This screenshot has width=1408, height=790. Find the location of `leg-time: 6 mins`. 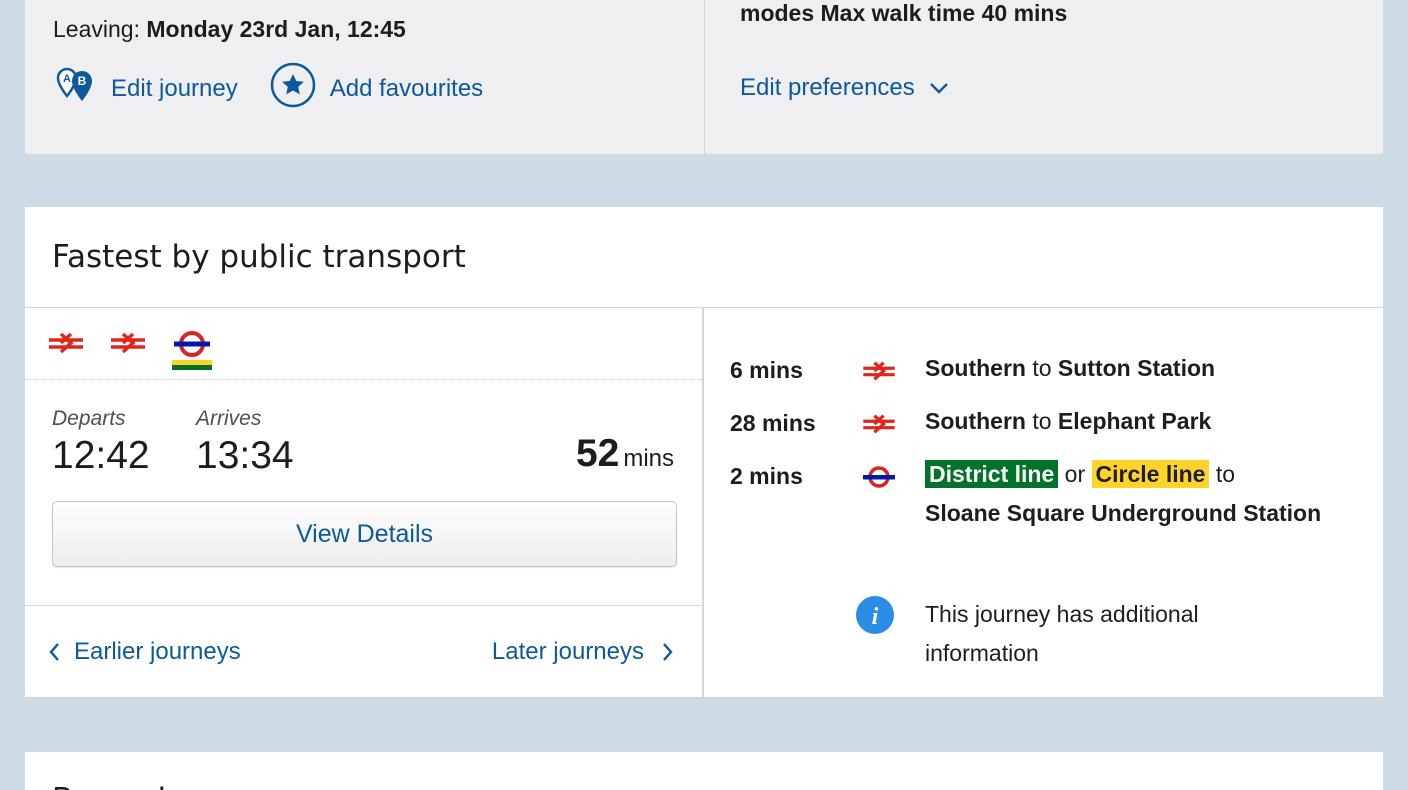

leg-time: 6 mins is located at coordinates (766, 370).